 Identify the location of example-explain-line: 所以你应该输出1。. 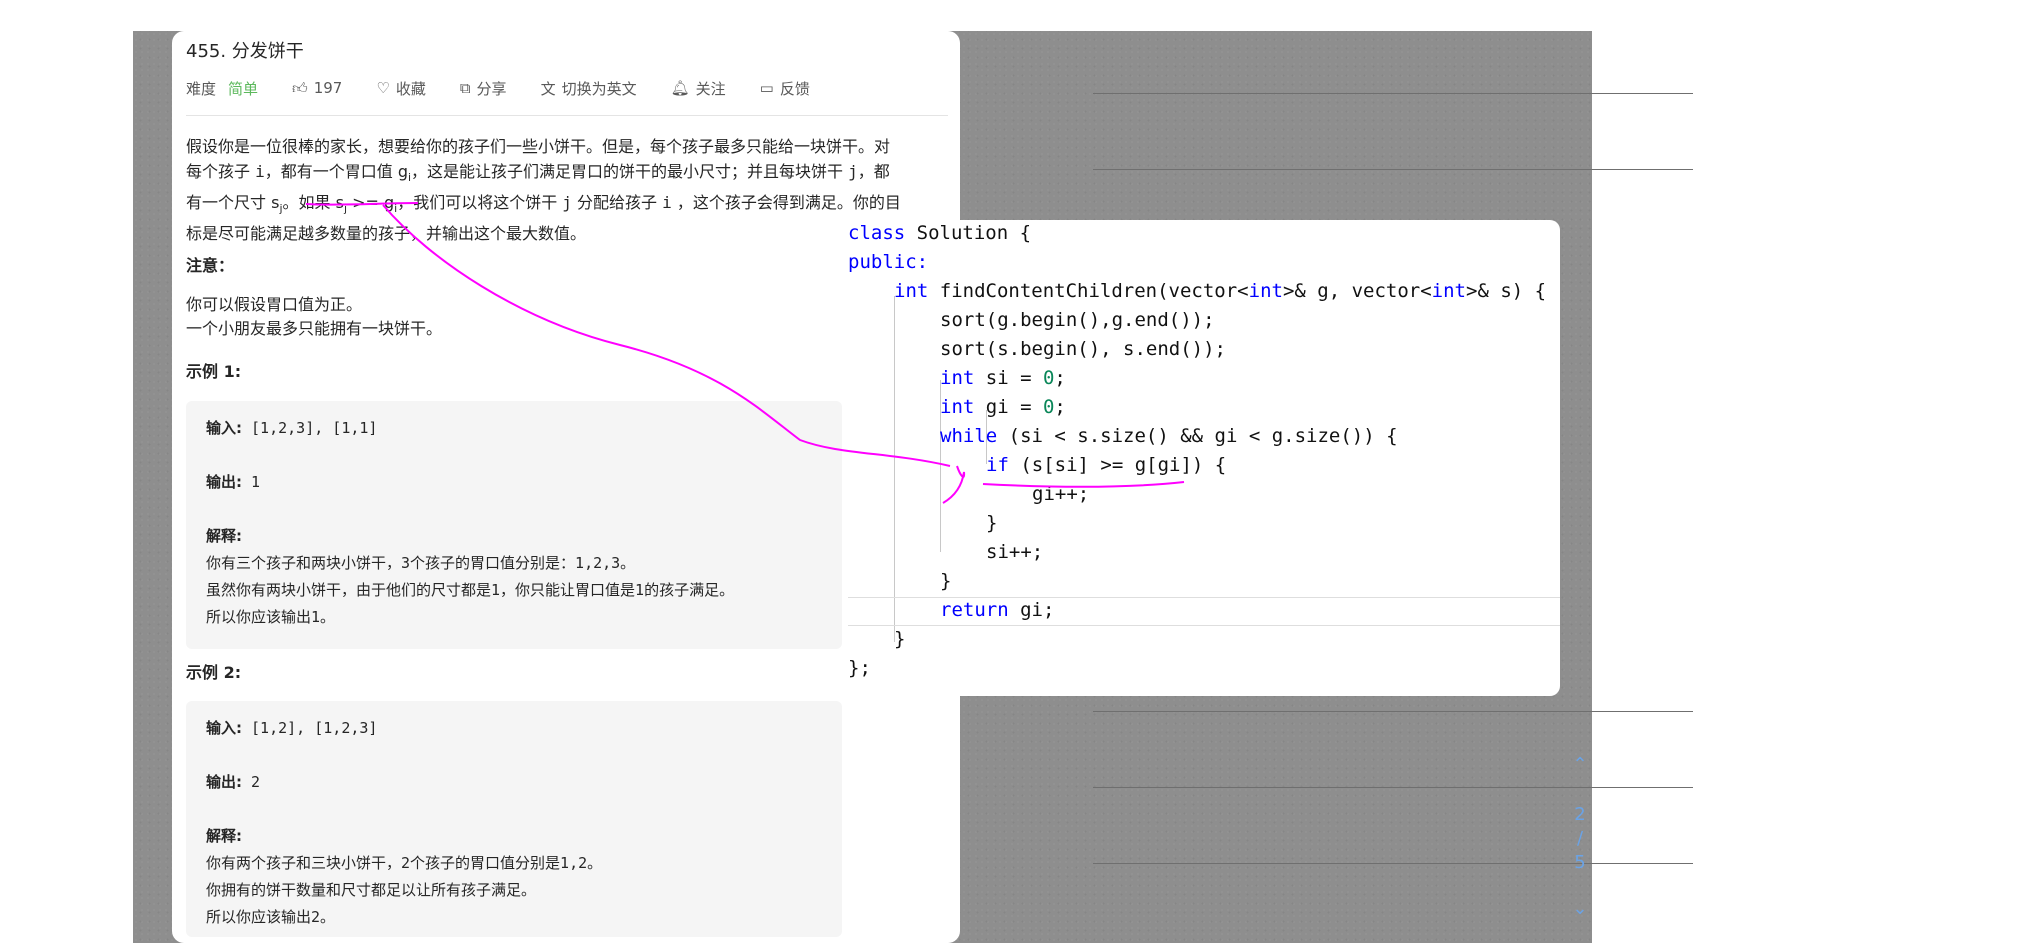
(271, 617).